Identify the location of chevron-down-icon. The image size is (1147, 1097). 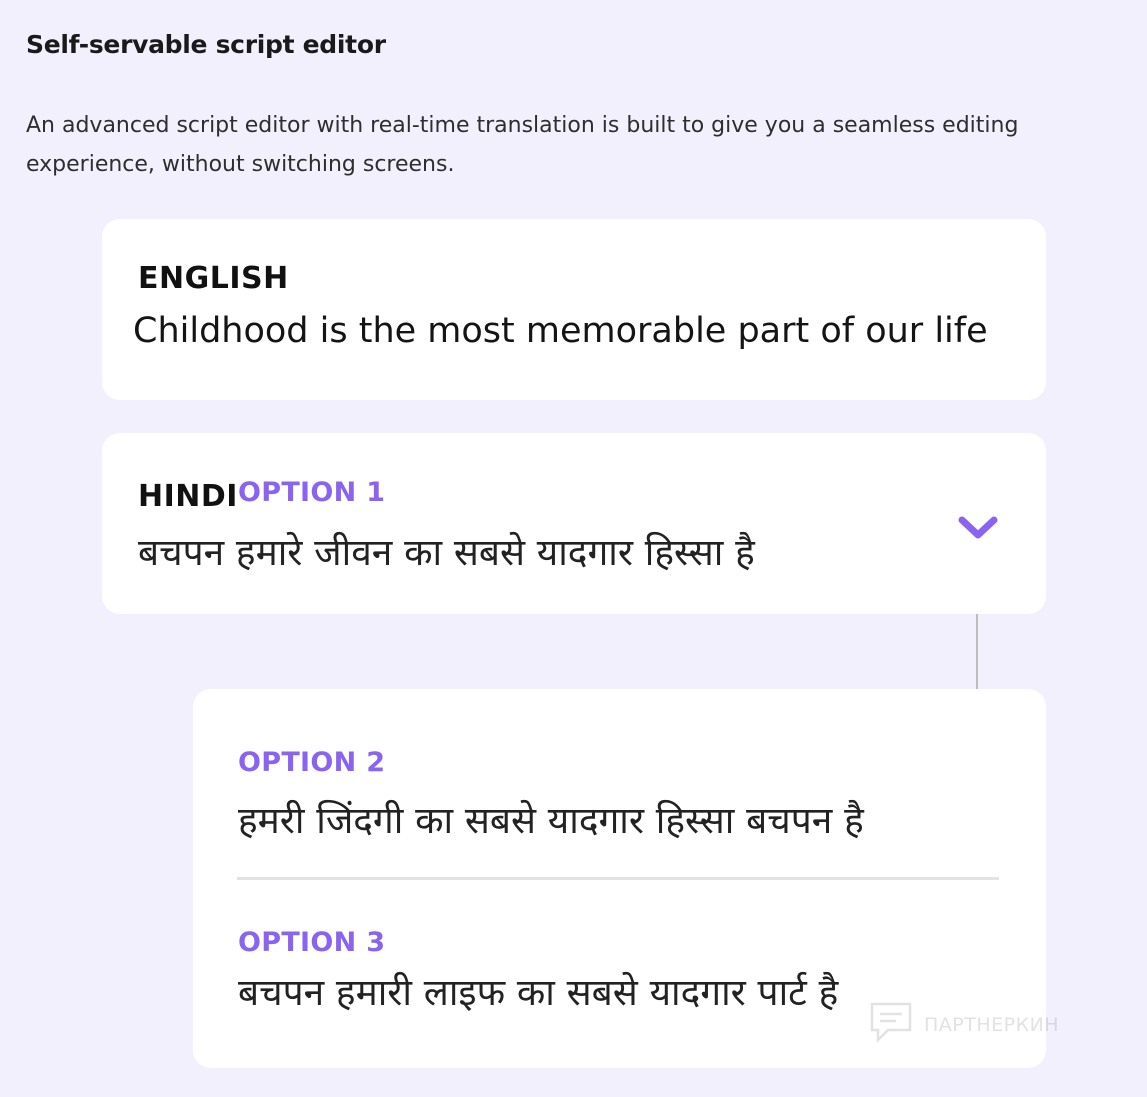
(978, 529).